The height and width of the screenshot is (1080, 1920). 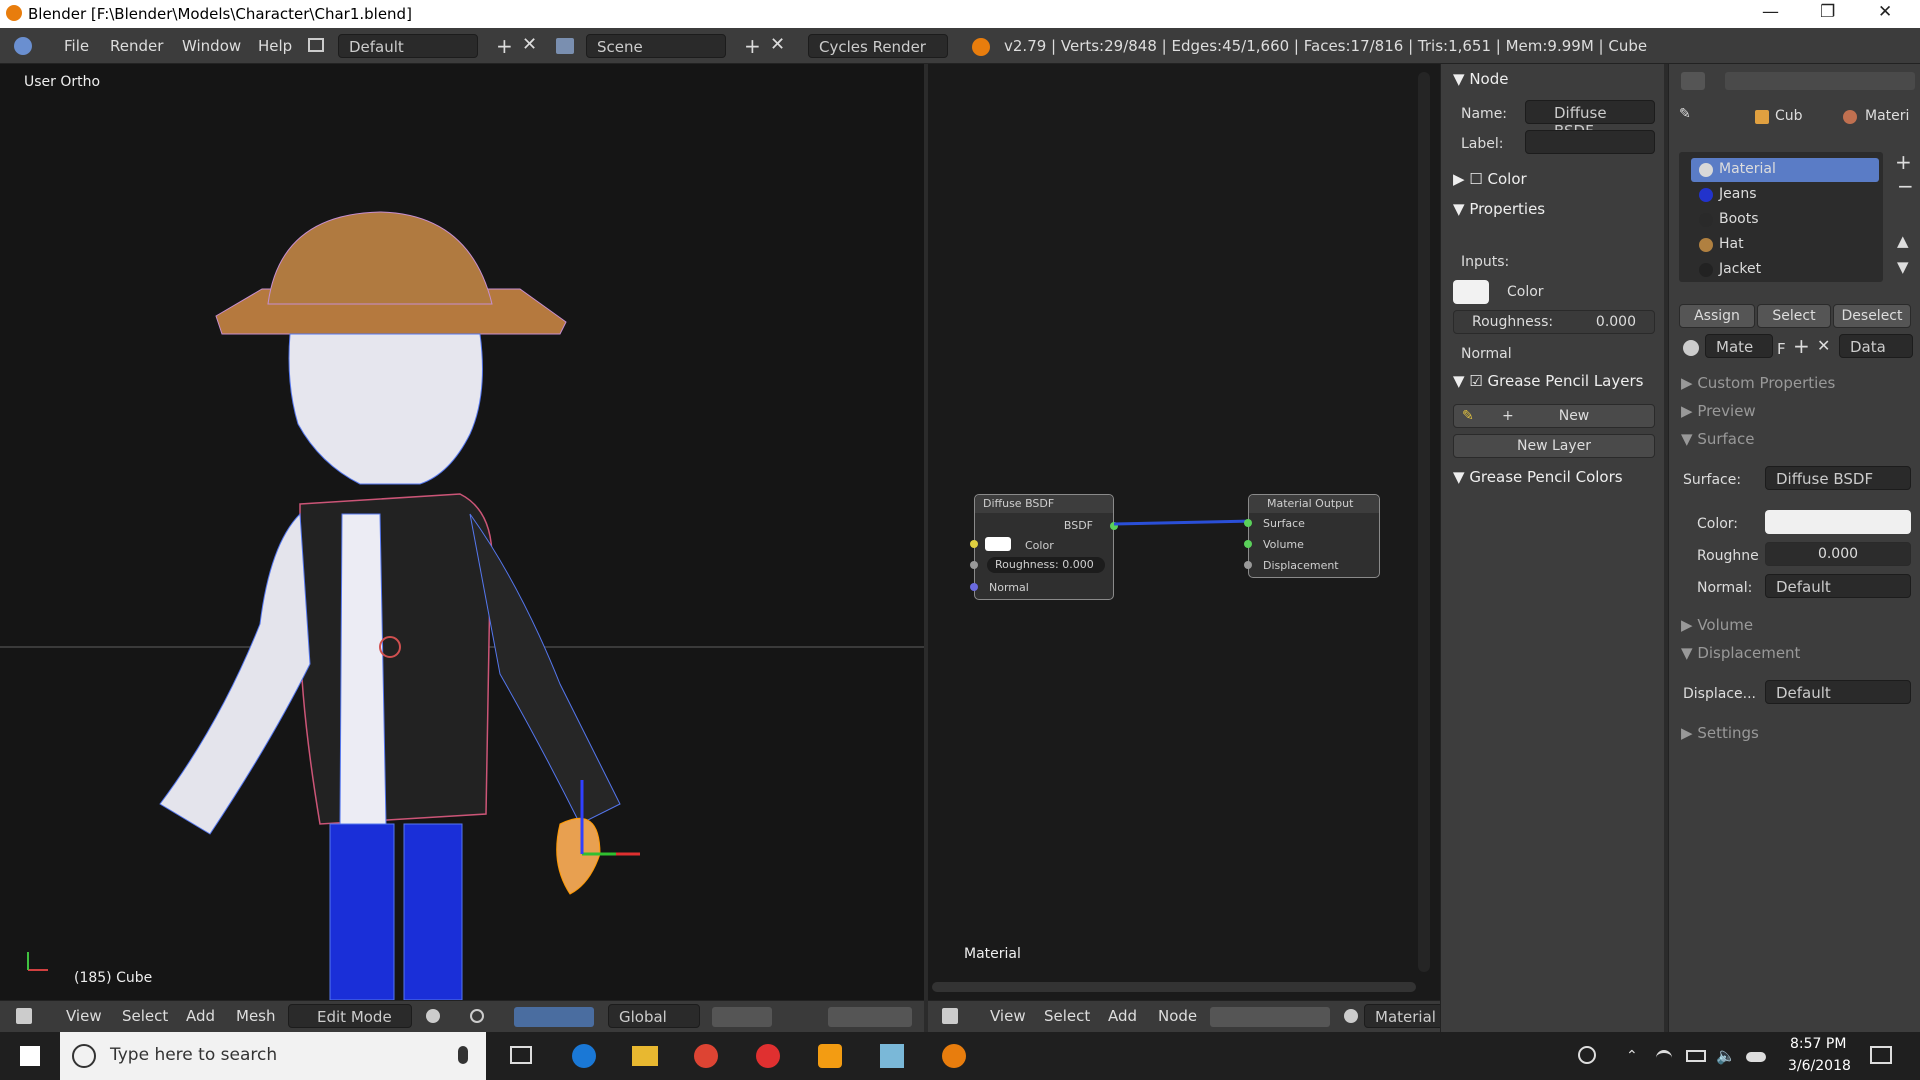 I want to click on select-menu: Select, so click(x=145, y=1016).